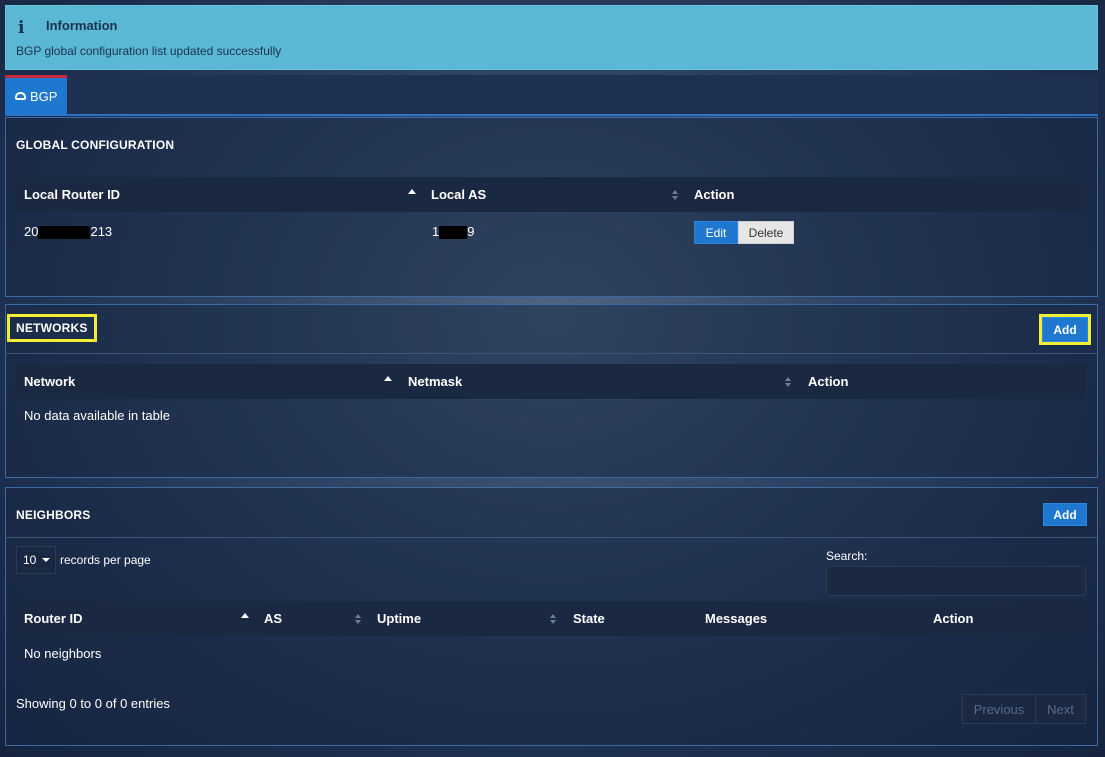  Describe the element at coordinates (20, 96) in the screenshot. I see `router-icon` at that location.